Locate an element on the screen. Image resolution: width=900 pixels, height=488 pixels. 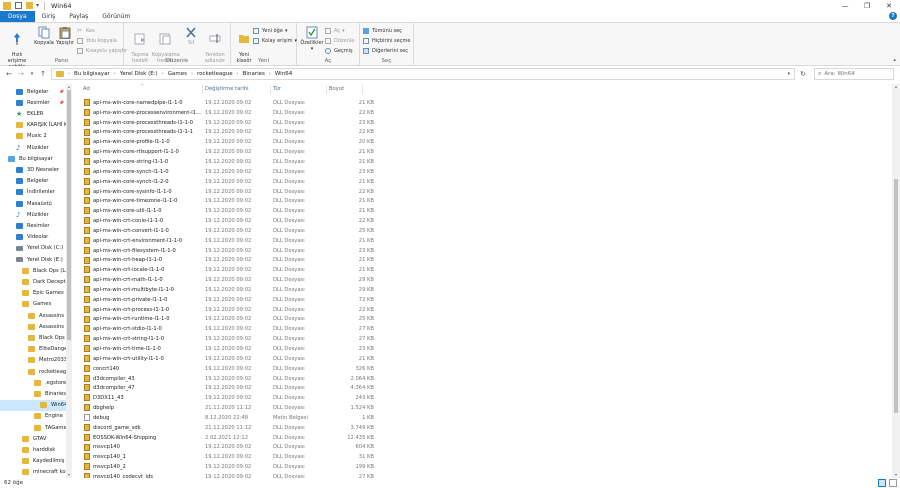
nav-item: Dark Deception is located at coordinates (33, 281).